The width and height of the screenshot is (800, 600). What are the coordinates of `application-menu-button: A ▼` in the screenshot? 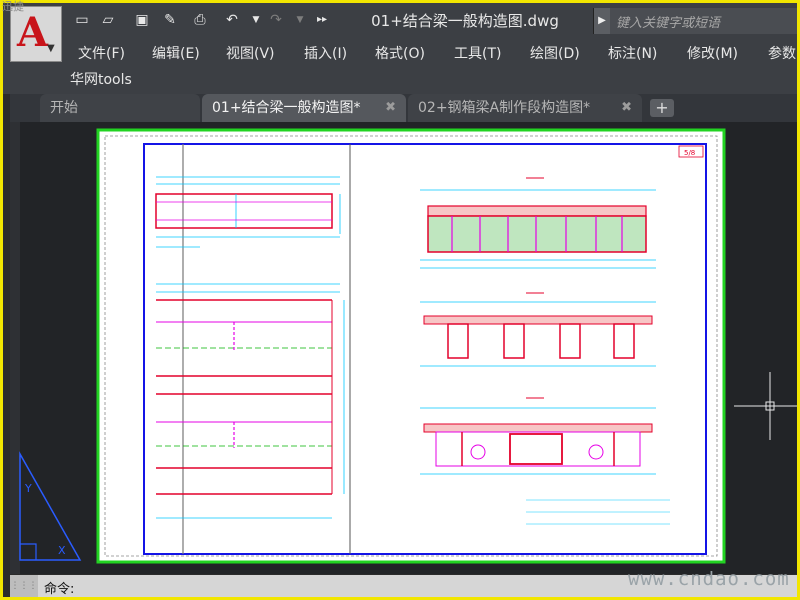 It's located at (36, 34).